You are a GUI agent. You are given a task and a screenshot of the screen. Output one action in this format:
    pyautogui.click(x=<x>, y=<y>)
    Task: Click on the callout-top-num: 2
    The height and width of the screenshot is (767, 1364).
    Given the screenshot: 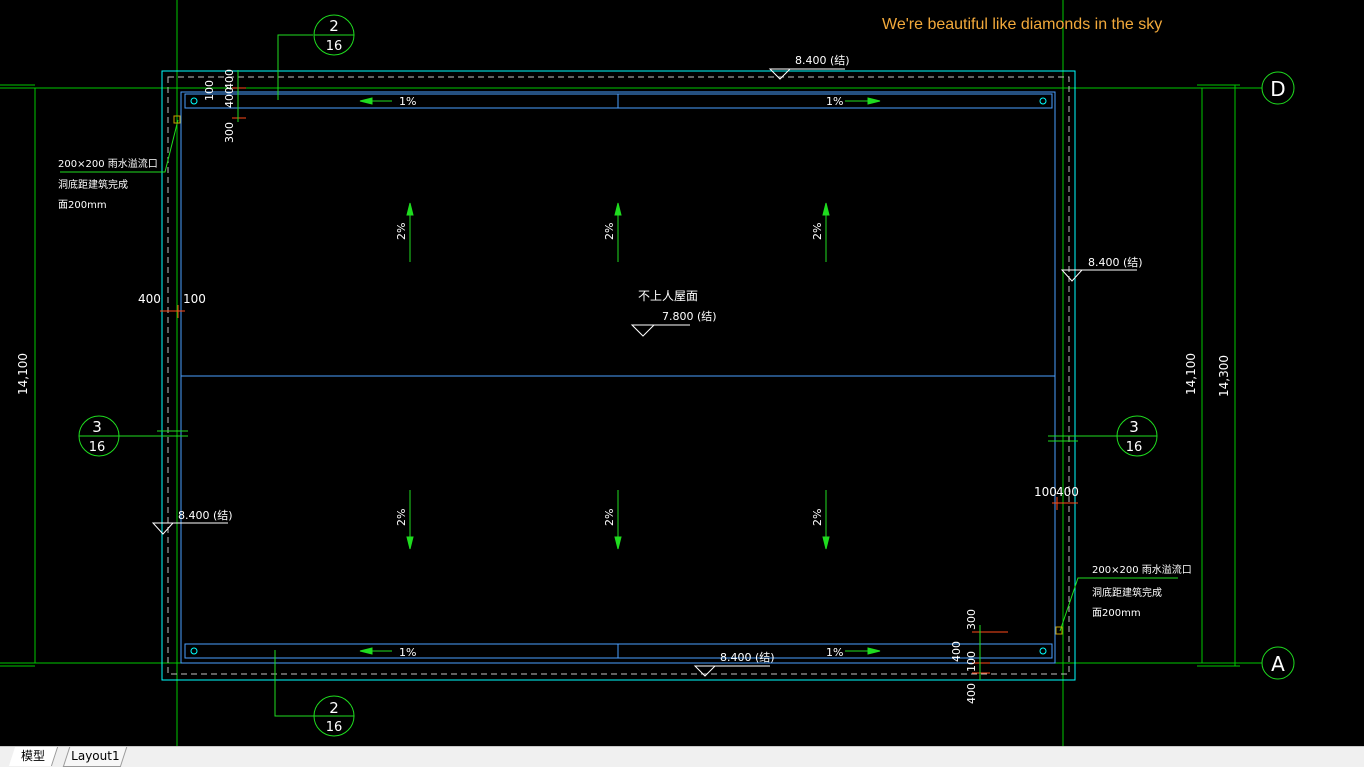 What is the action you would take?
    pyautogui.click(x=334, y=26)
    